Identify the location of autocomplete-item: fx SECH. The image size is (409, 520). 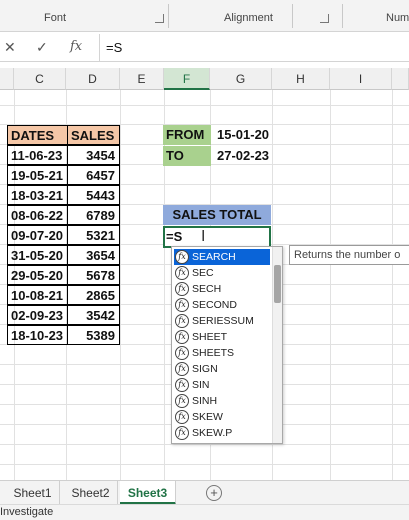
(222, 289).